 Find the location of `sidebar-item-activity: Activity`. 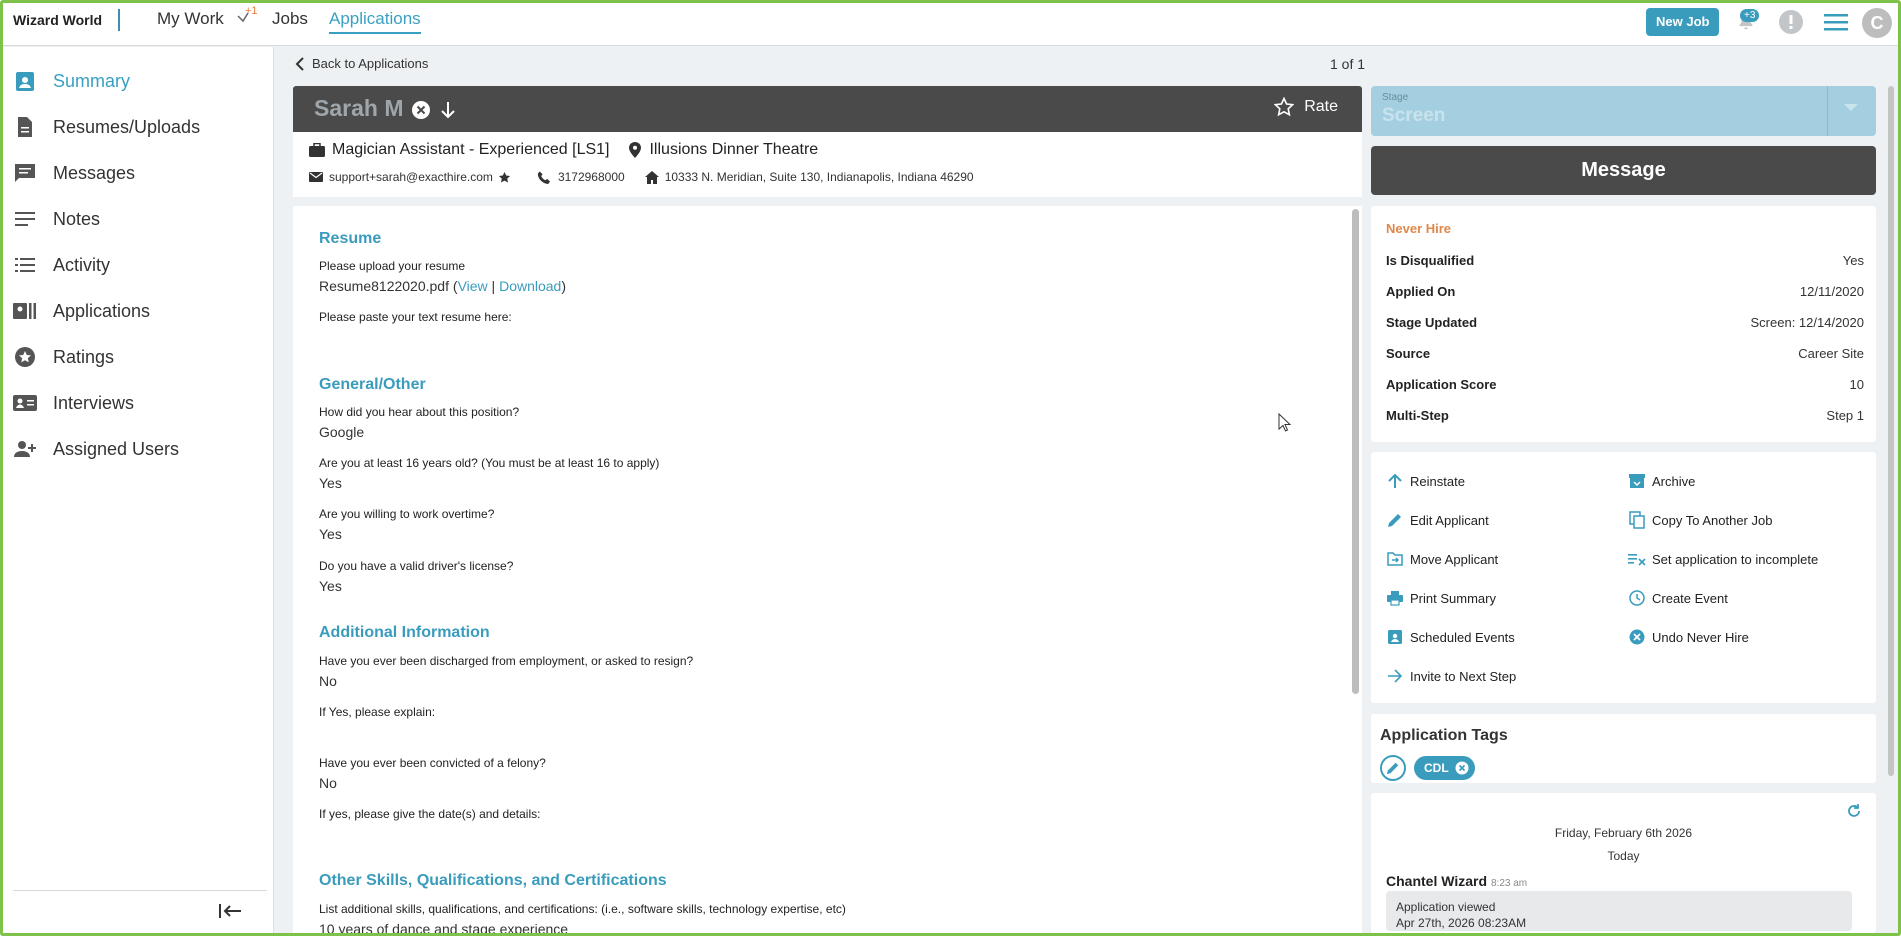

sidebar-item-activity: Activity is located at coordinates (140, 265).